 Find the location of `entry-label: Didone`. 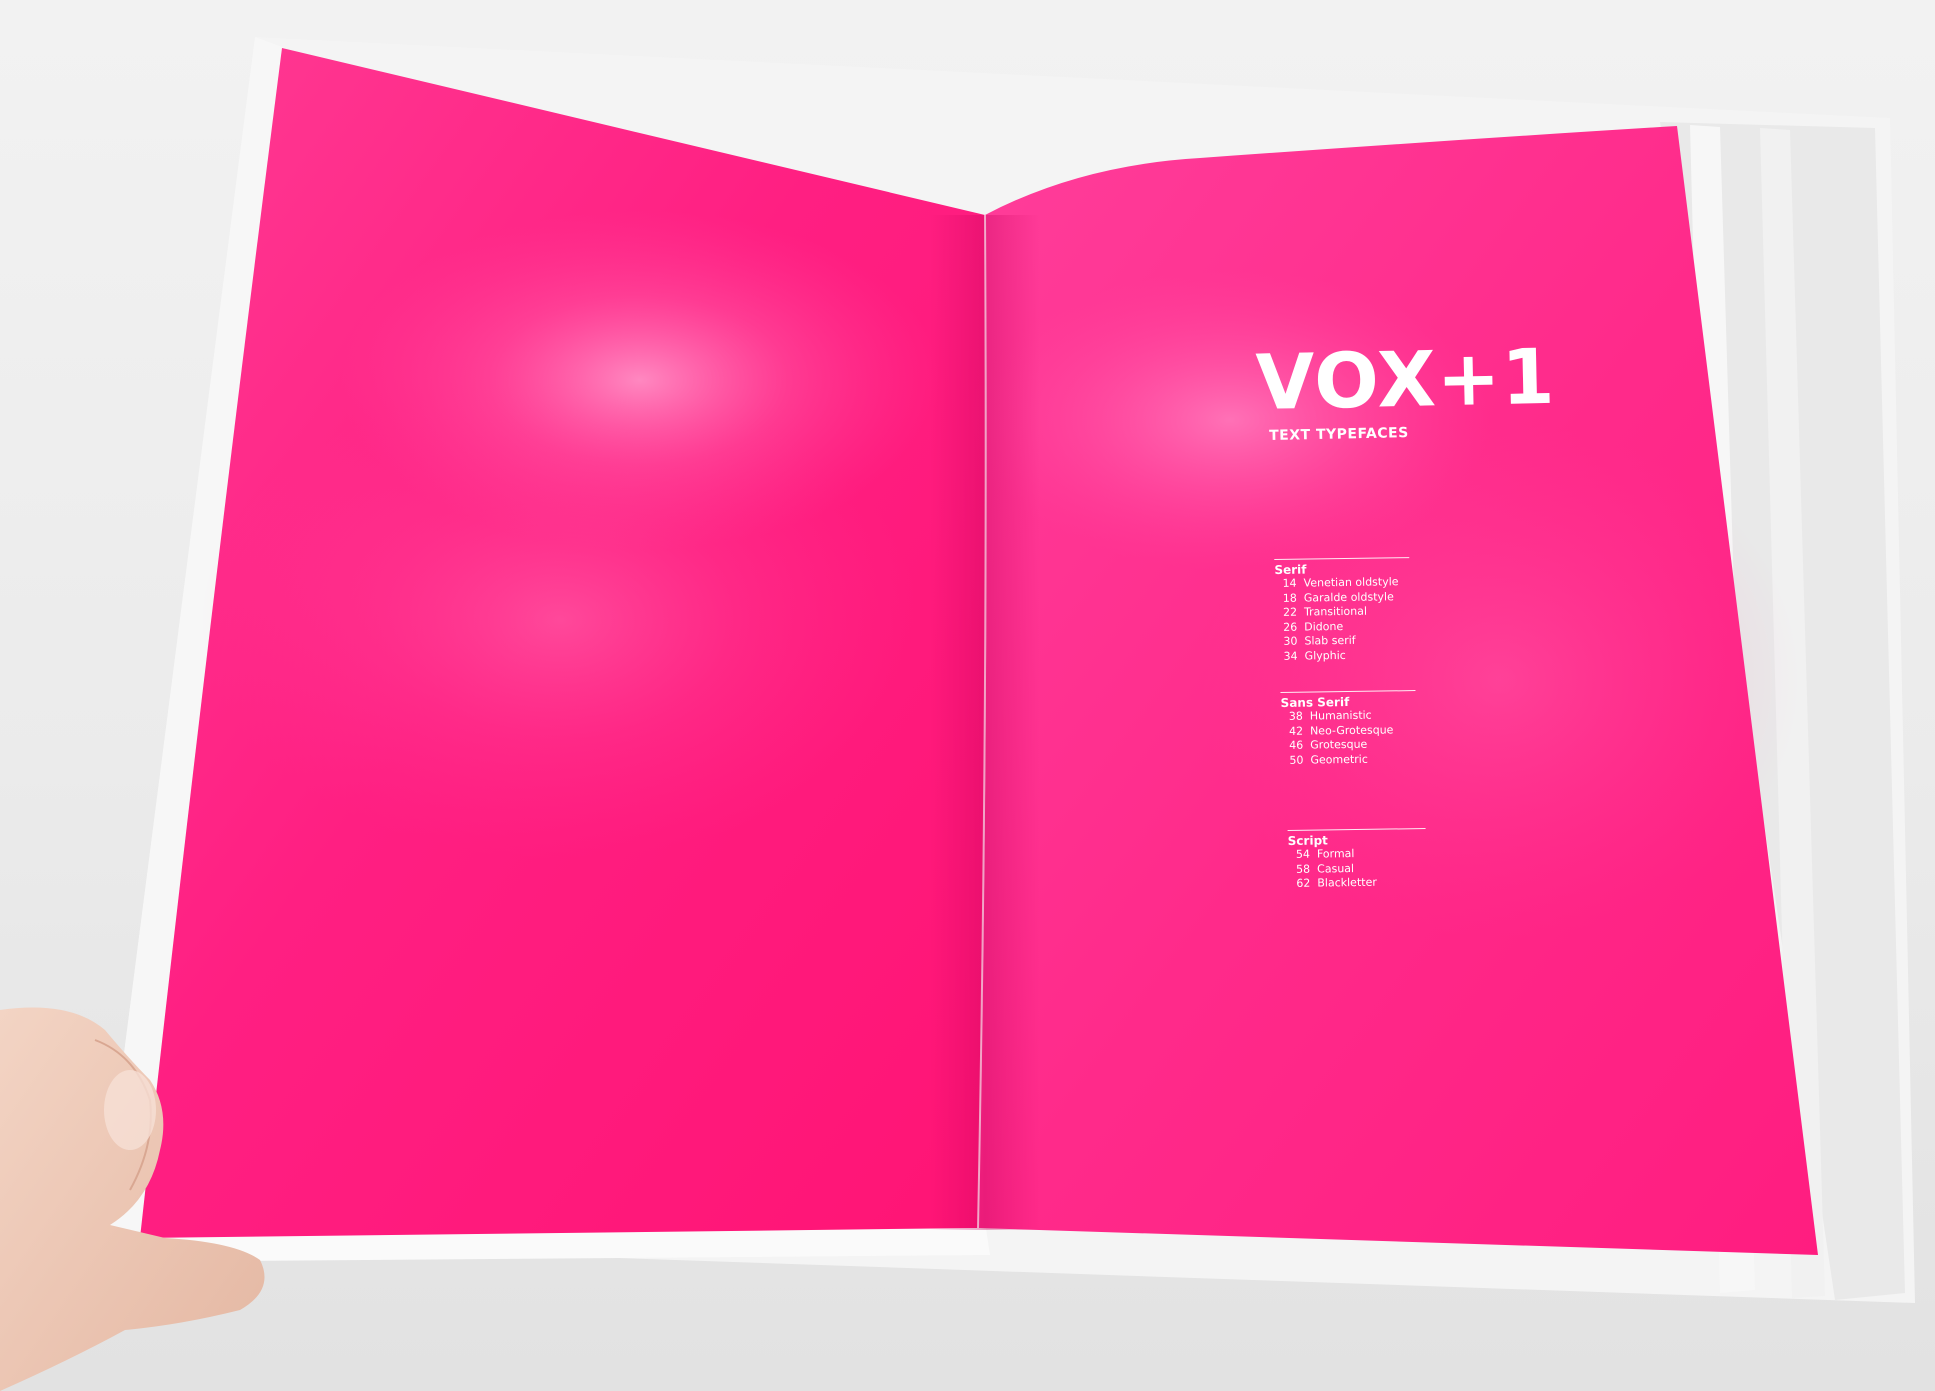

entry-label: Didone is located at coordinates (1324, 626).